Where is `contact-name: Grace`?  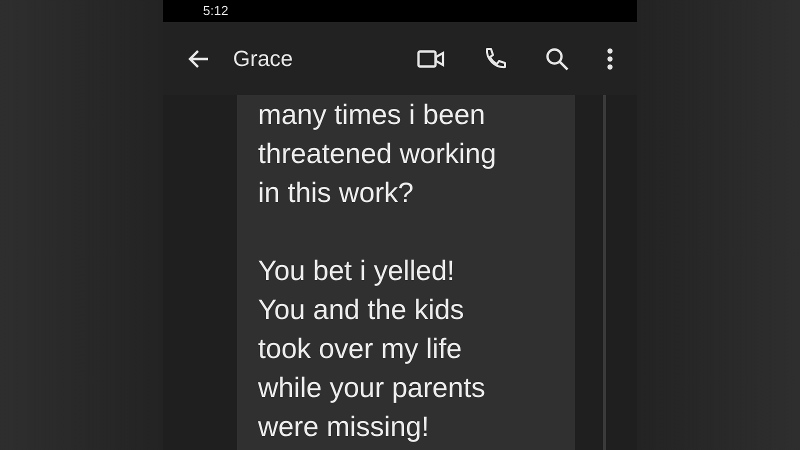 contact-name: Grace is located at coordinates (263, 59).